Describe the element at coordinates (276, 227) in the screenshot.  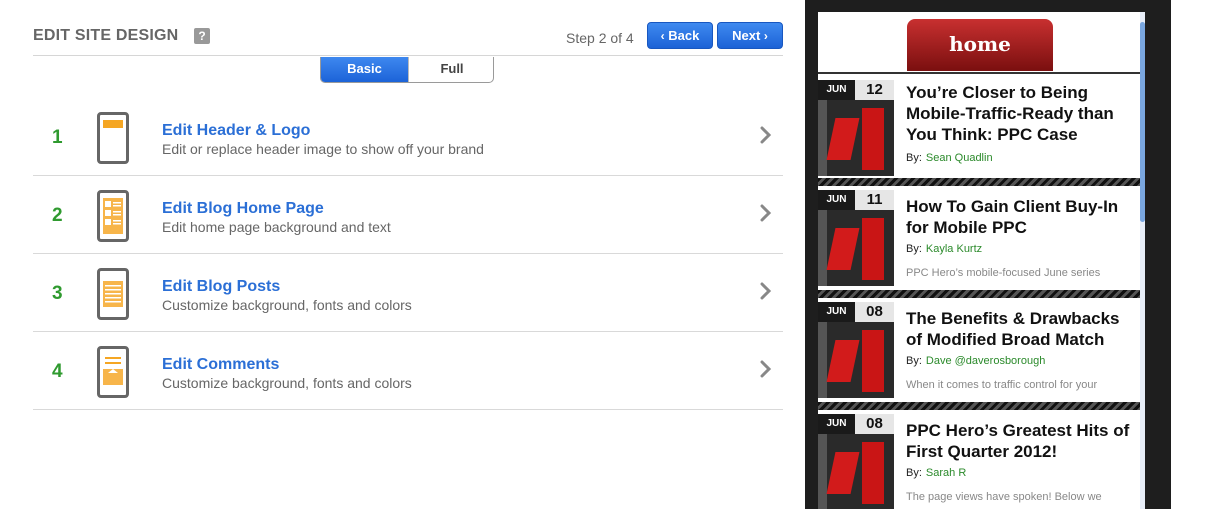
I see `list-item-description: Edit home page background and text` at that location.